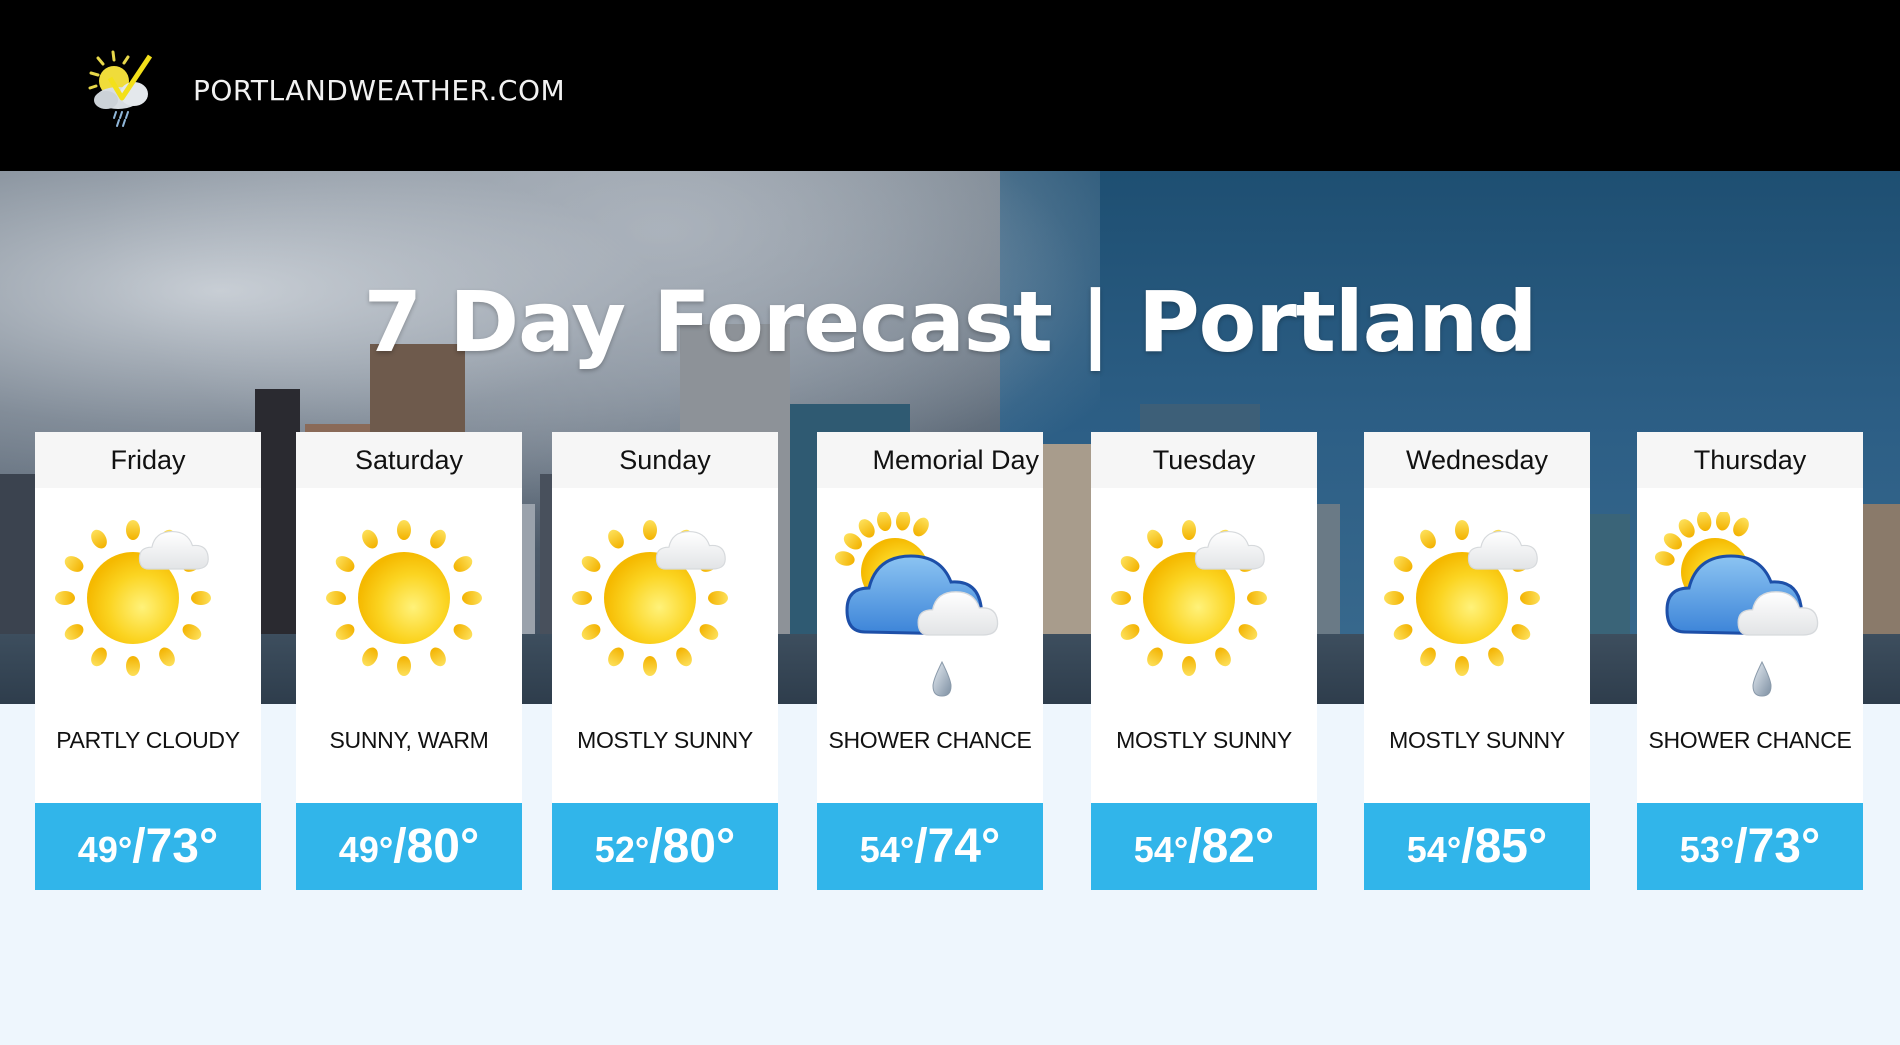 The image size is (1900, 1045). I want to click on forecast-card: Wednesday MOSTLY SUNNY 54°/85°, so click(1477, 661).